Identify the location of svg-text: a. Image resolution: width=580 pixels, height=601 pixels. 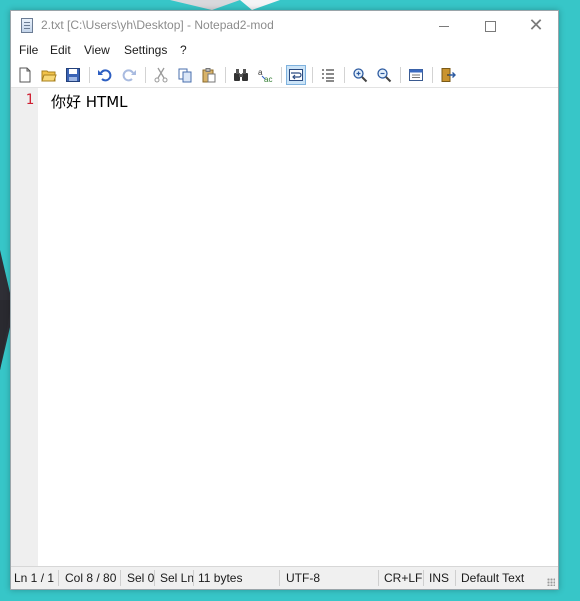
(260, 72).